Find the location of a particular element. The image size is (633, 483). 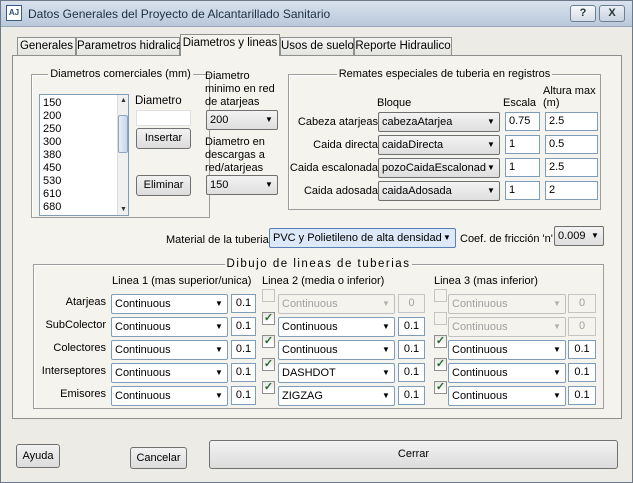

list-item: 150 is located at coordinates (84, 103).